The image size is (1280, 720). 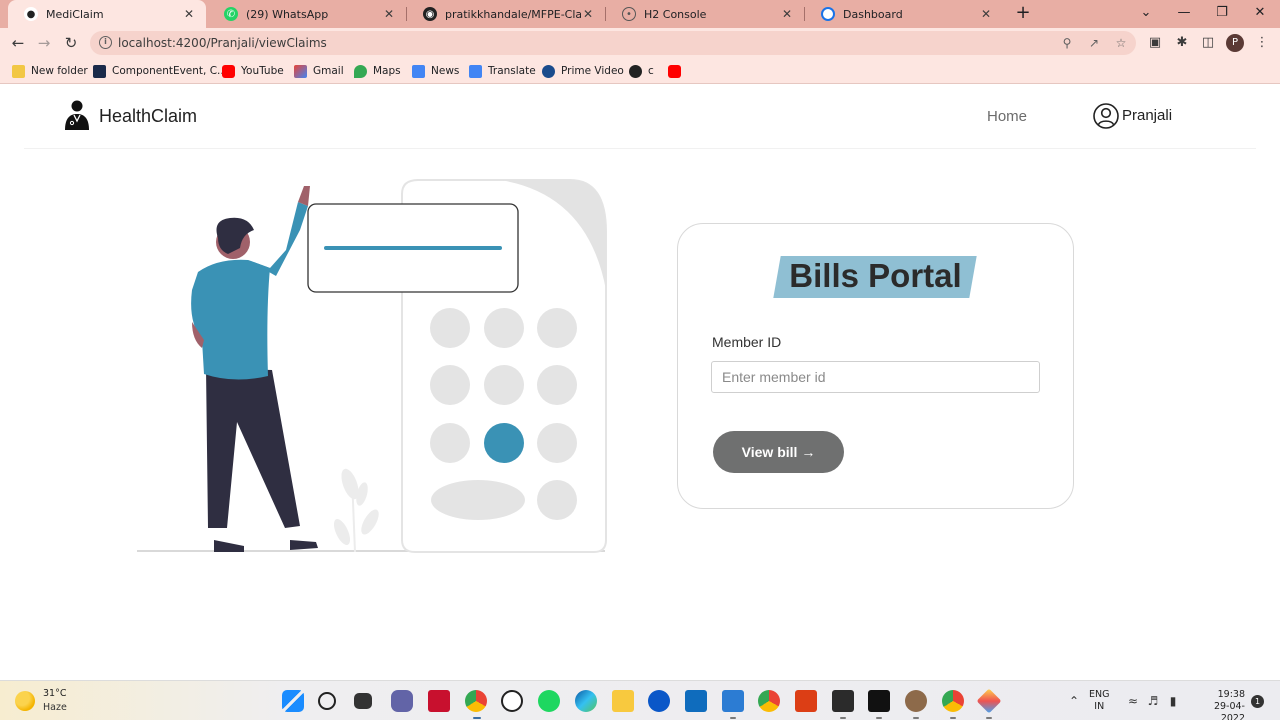 I want to click on github-icon, so click(x=635, y=71).